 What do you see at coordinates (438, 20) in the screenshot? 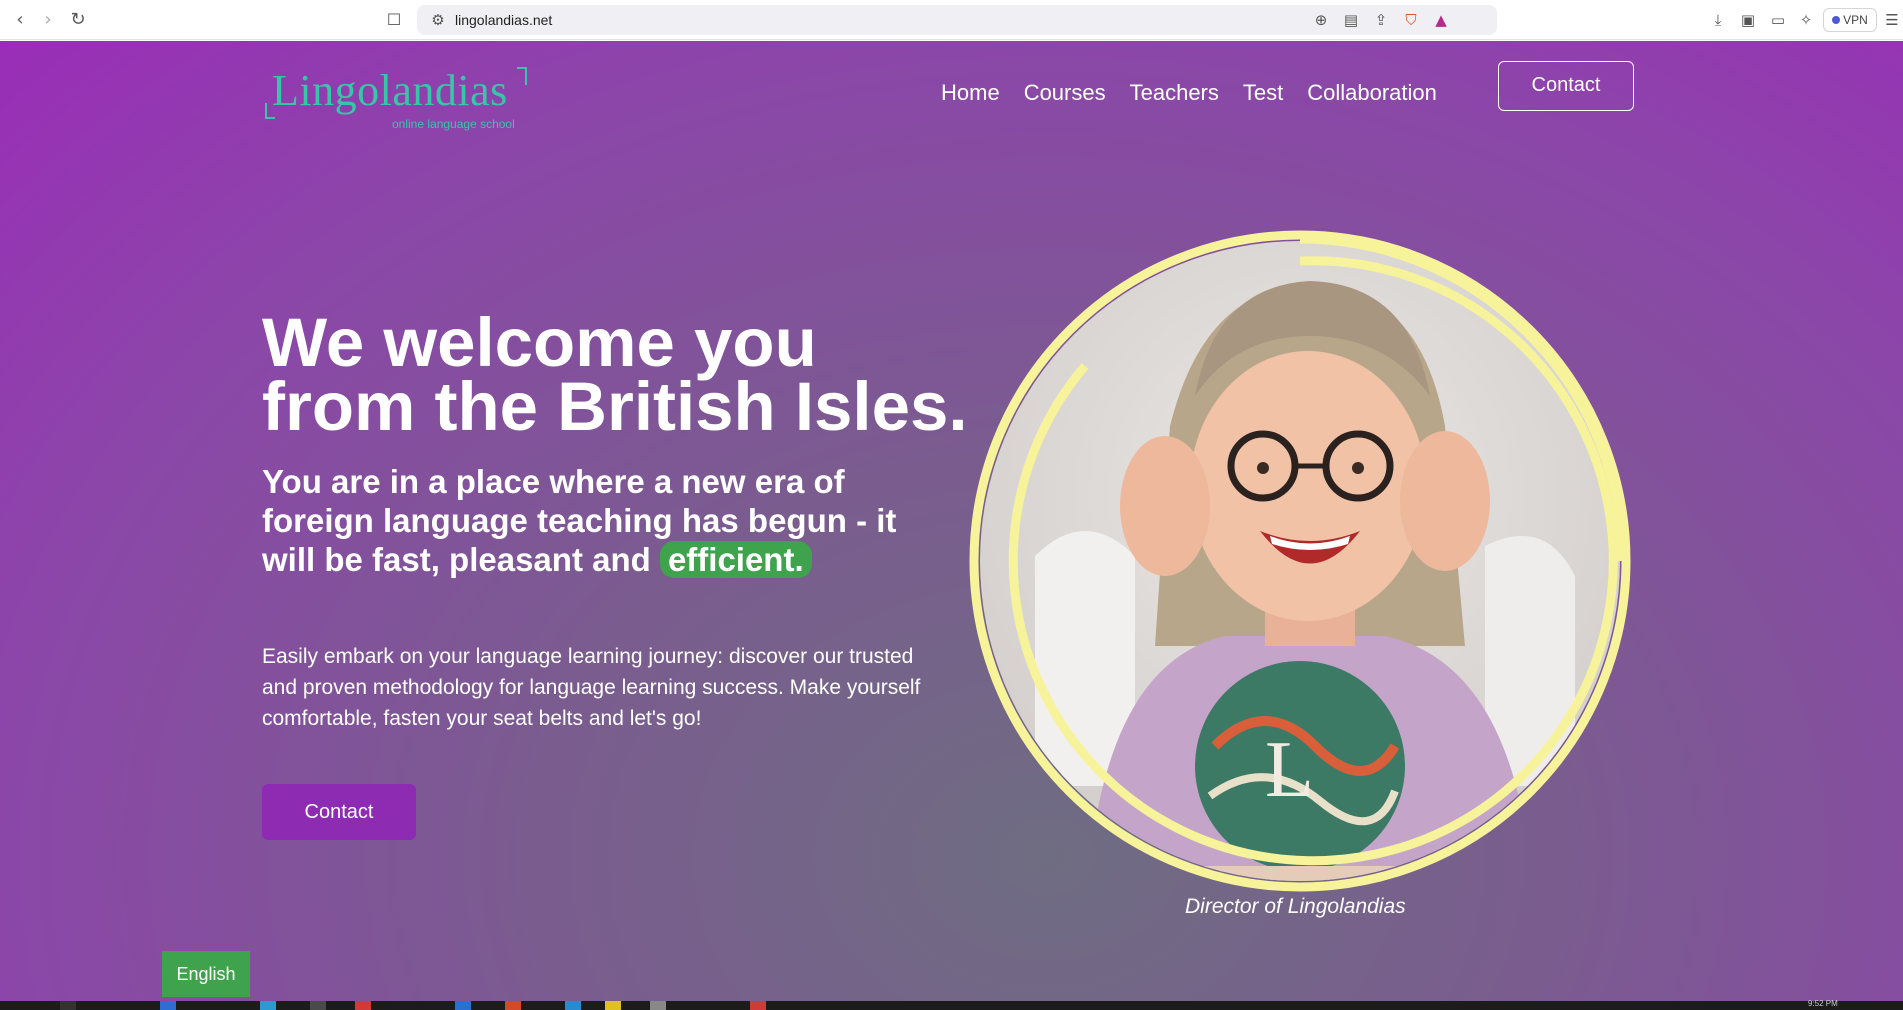
I see `site-info-icon: ⚙` at bounding box center [438, 20].